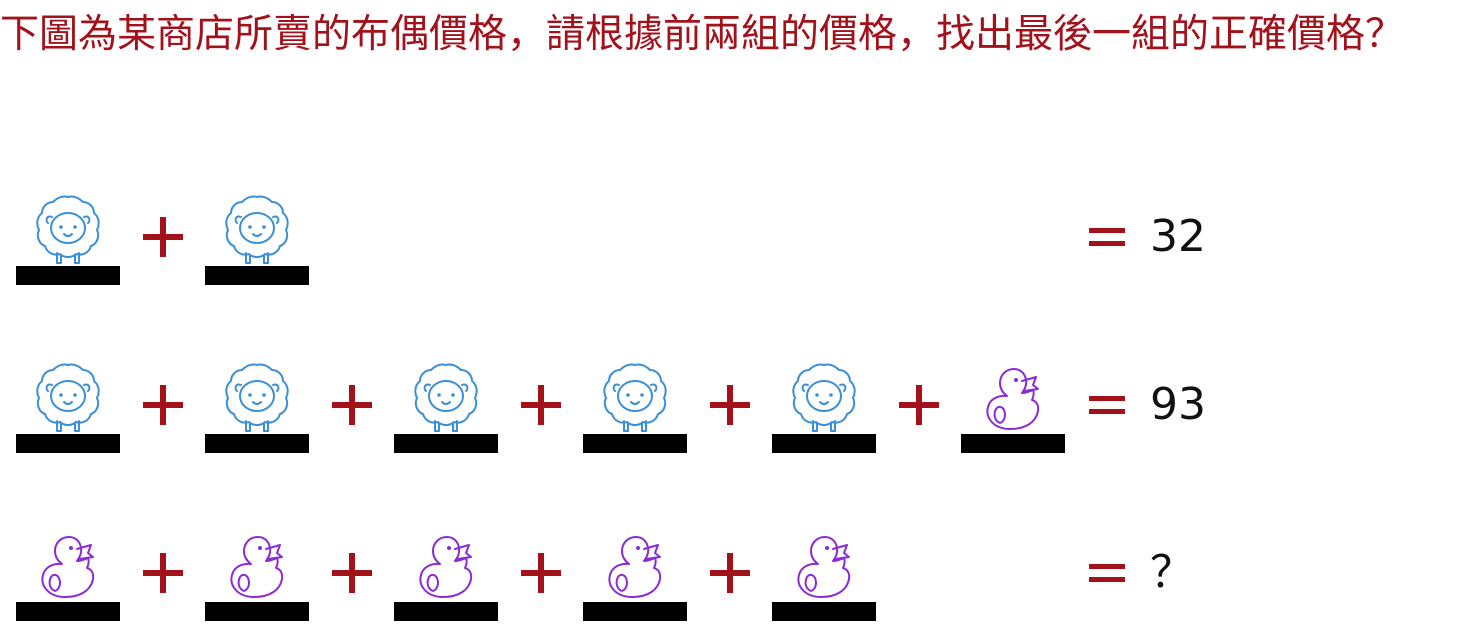 The image size is (1458, 629). What do you see at coordinates (702, 34) in the screenshot?
I see `question-text: 下圖為某商店所賣的布偶價格，請根據前兩組的價格，找出最後一組的正確價格？` at bounding box center [702, 34].